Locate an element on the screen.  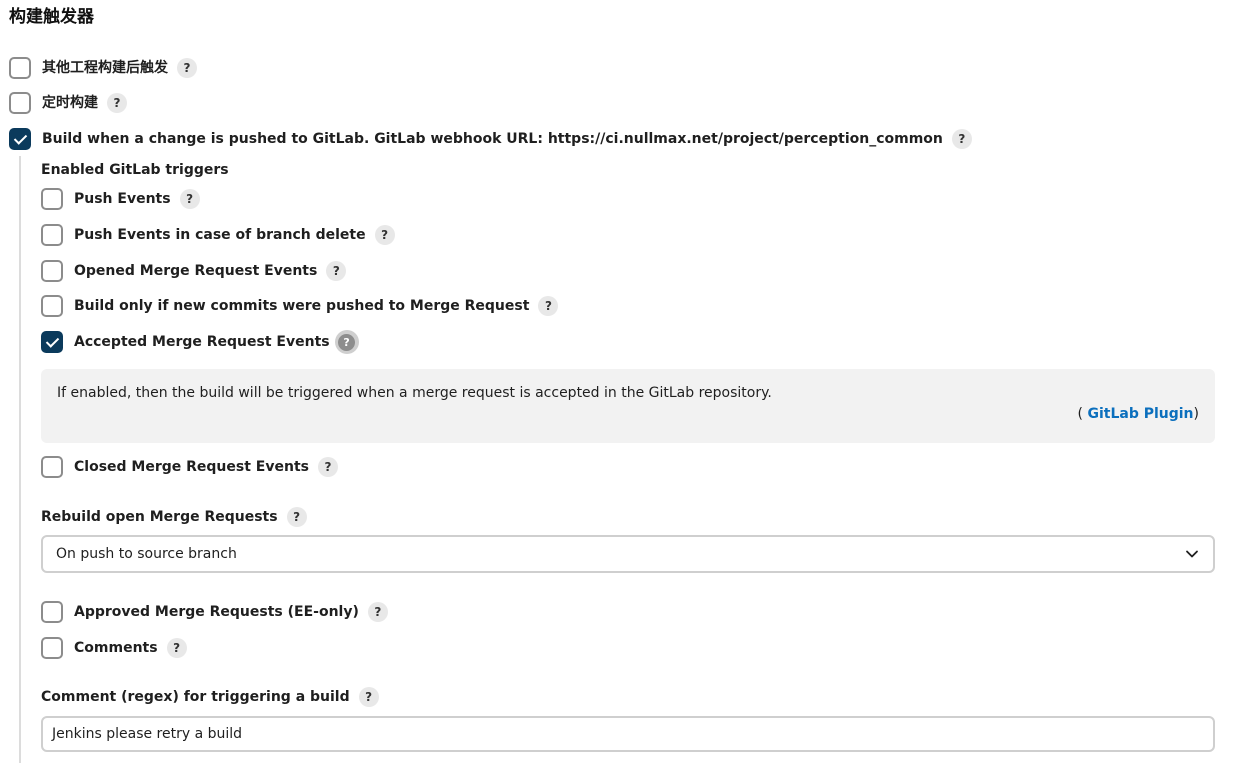
question-mark-glyph: ? is located at coordinates (347, 342).